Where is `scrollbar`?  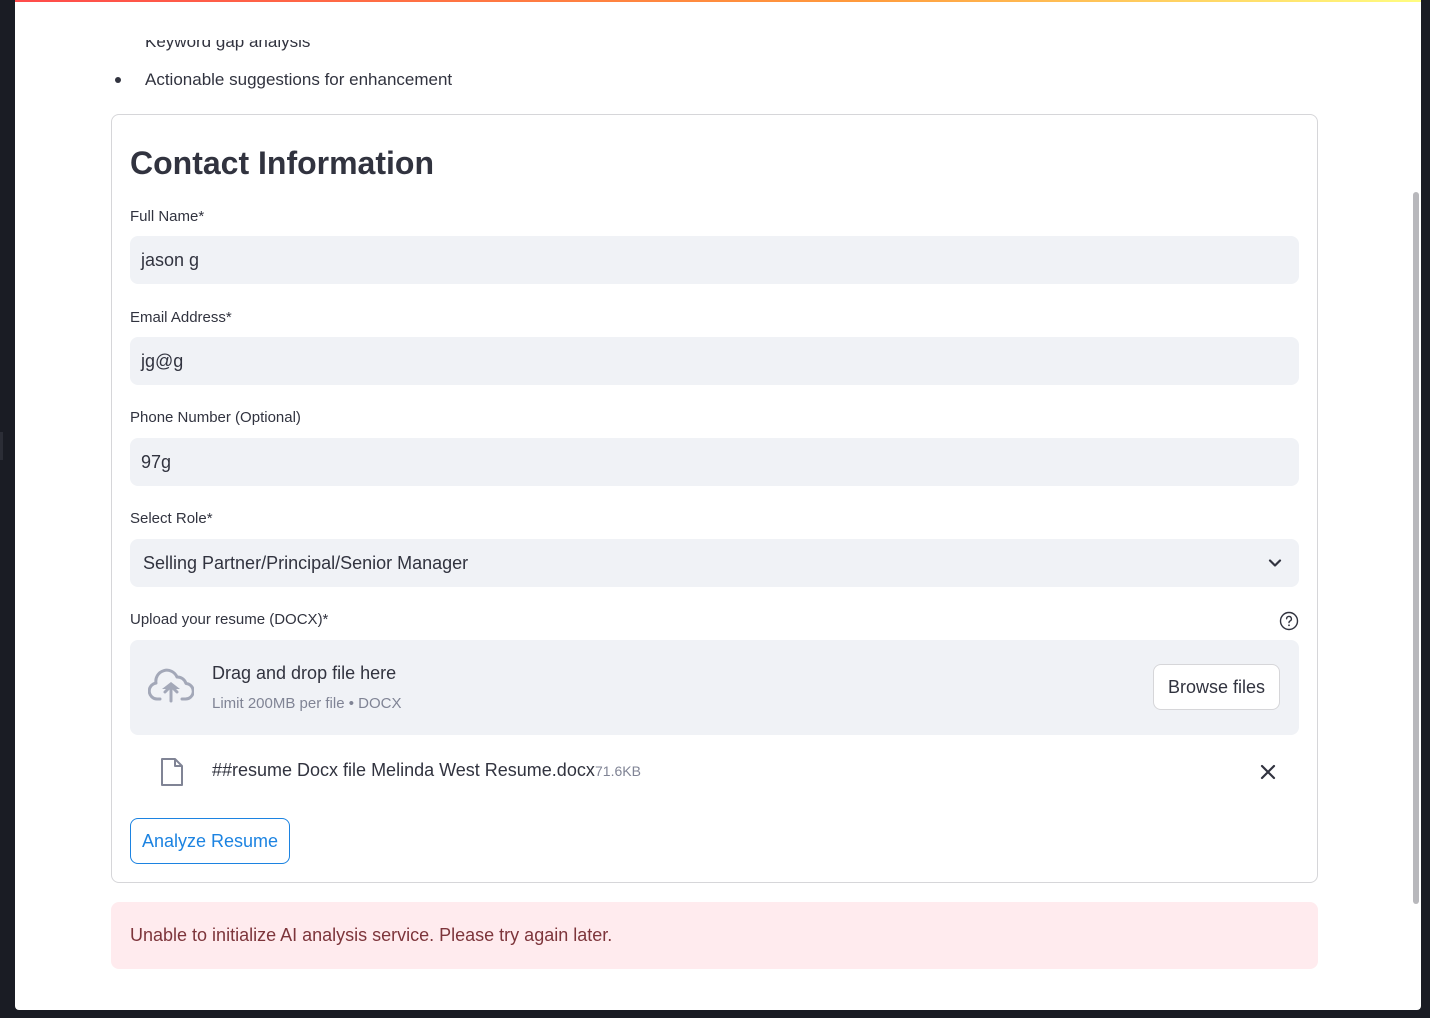
scrollbar is located at coordinates (1416, 505).